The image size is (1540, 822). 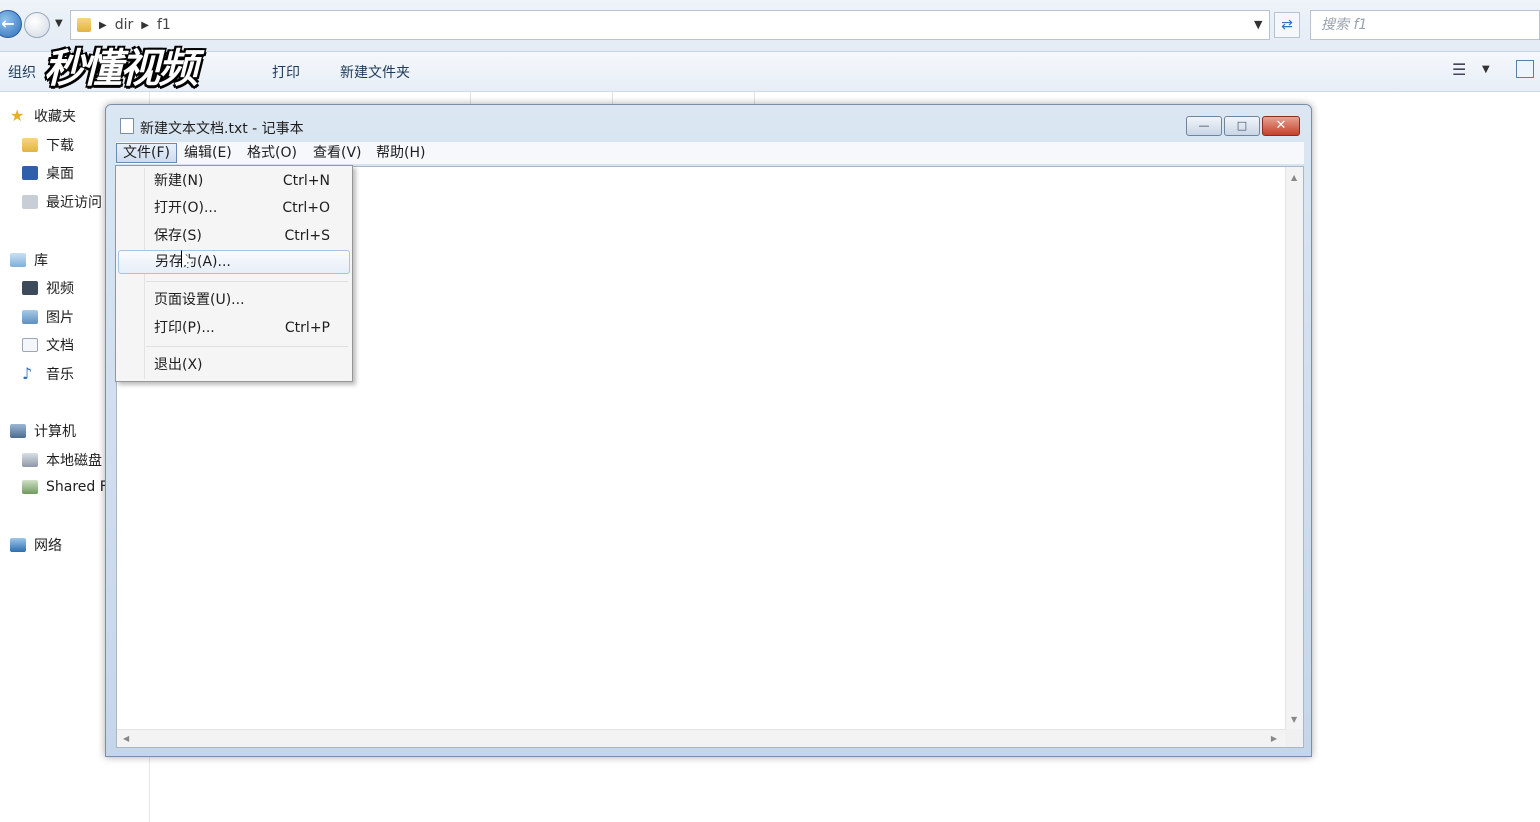 I want to click on explorer-address-bar: ← ▼ ▶ dir ▶ f1 ▼ ⇄ 搜索 f1, so click(x=770, y=26).